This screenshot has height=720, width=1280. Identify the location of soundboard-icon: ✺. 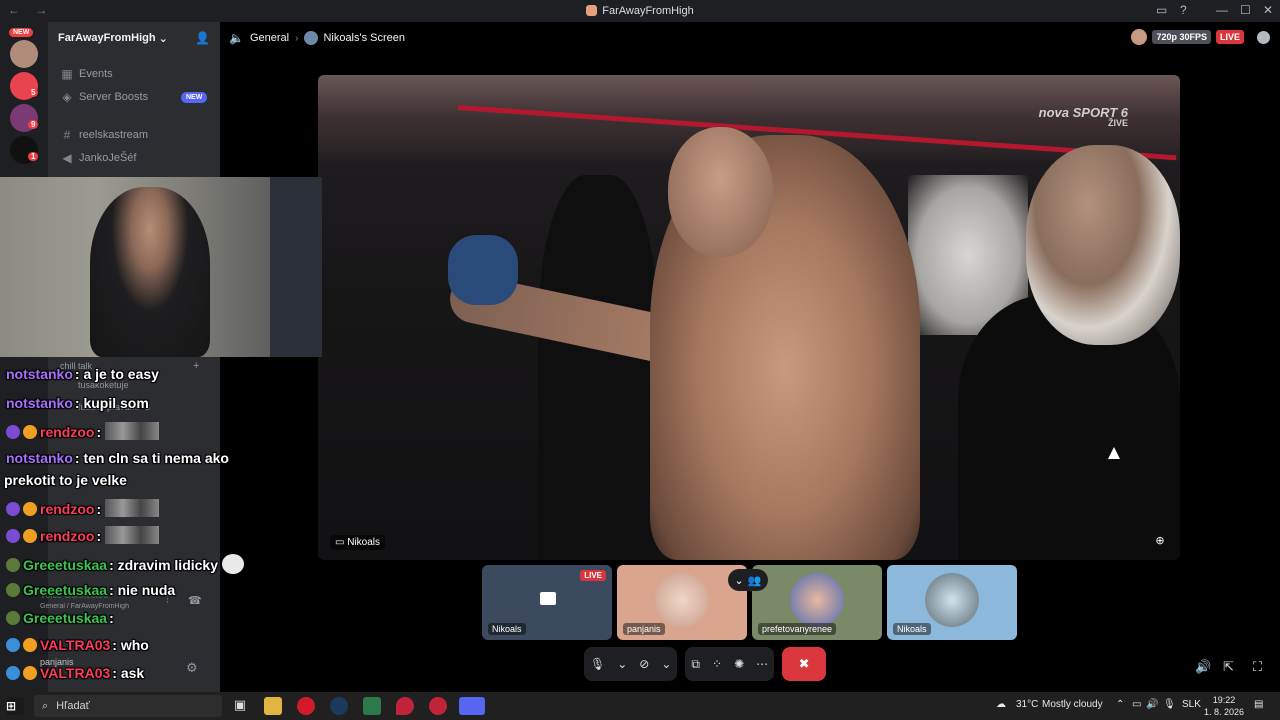
(739, 664).